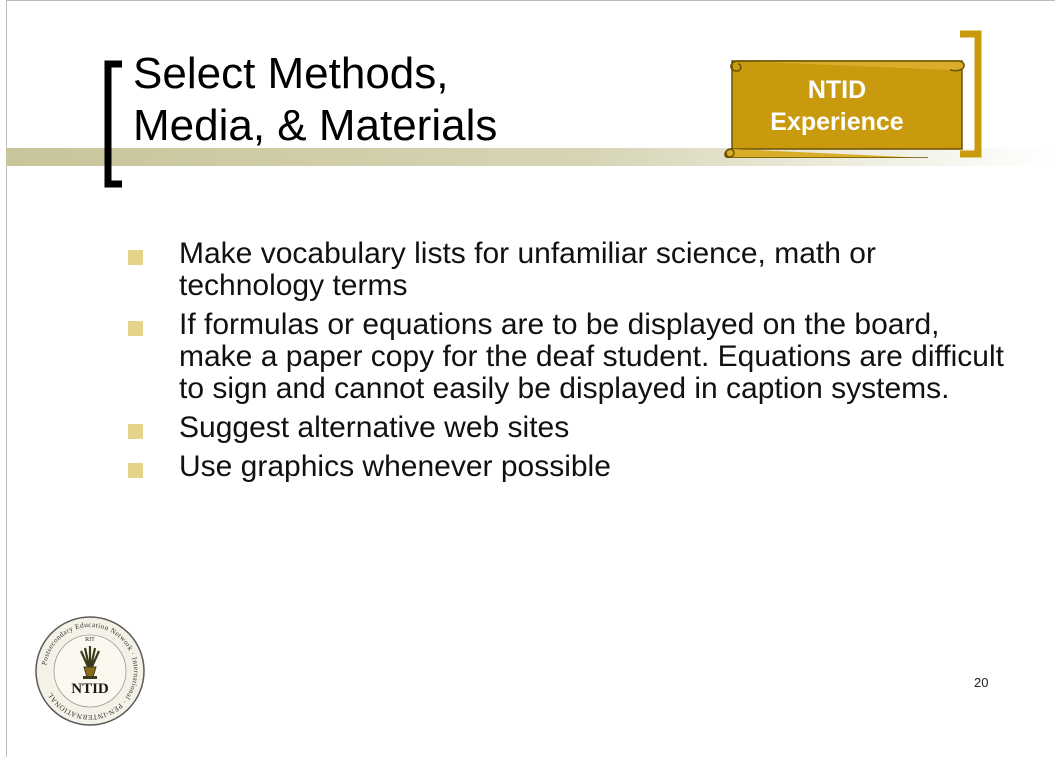 The width and height of the screenshot is (1055, 757). I want to click on bullet-item: Use graphics whenever possible, so click(566, 467).